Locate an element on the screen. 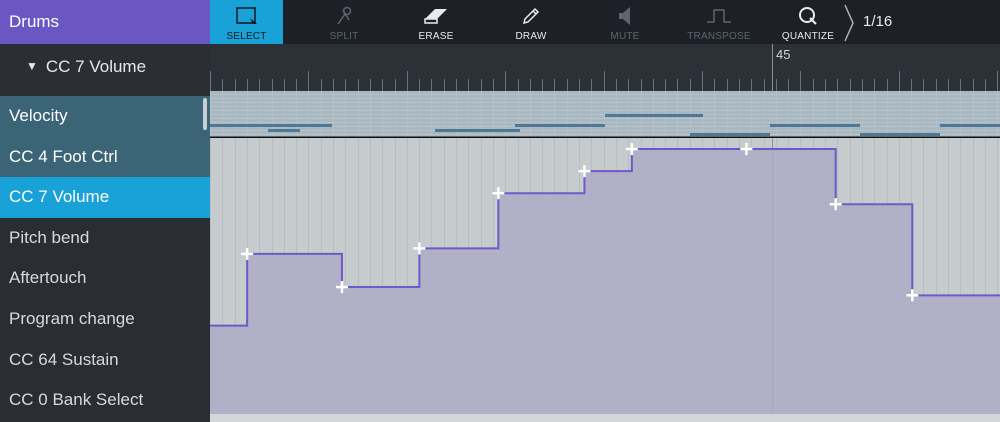 This screenshot has width=1000, height=422. lane-item-cc0-bank-select: CC 0 Bank Select is located at coordinates (105, 400).